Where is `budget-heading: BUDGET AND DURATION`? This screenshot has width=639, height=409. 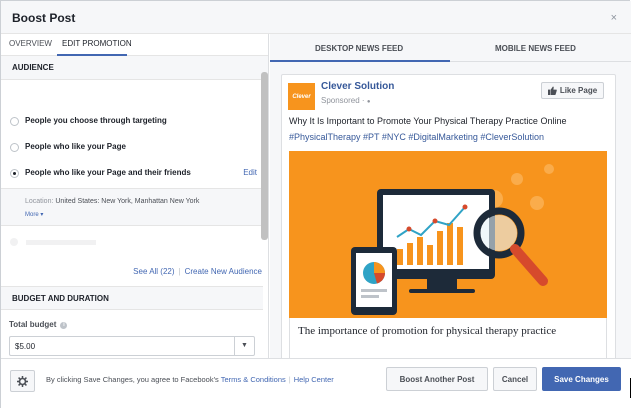
budget-heading: BUDGET AND DURATION is located at coordinates (132, 298).